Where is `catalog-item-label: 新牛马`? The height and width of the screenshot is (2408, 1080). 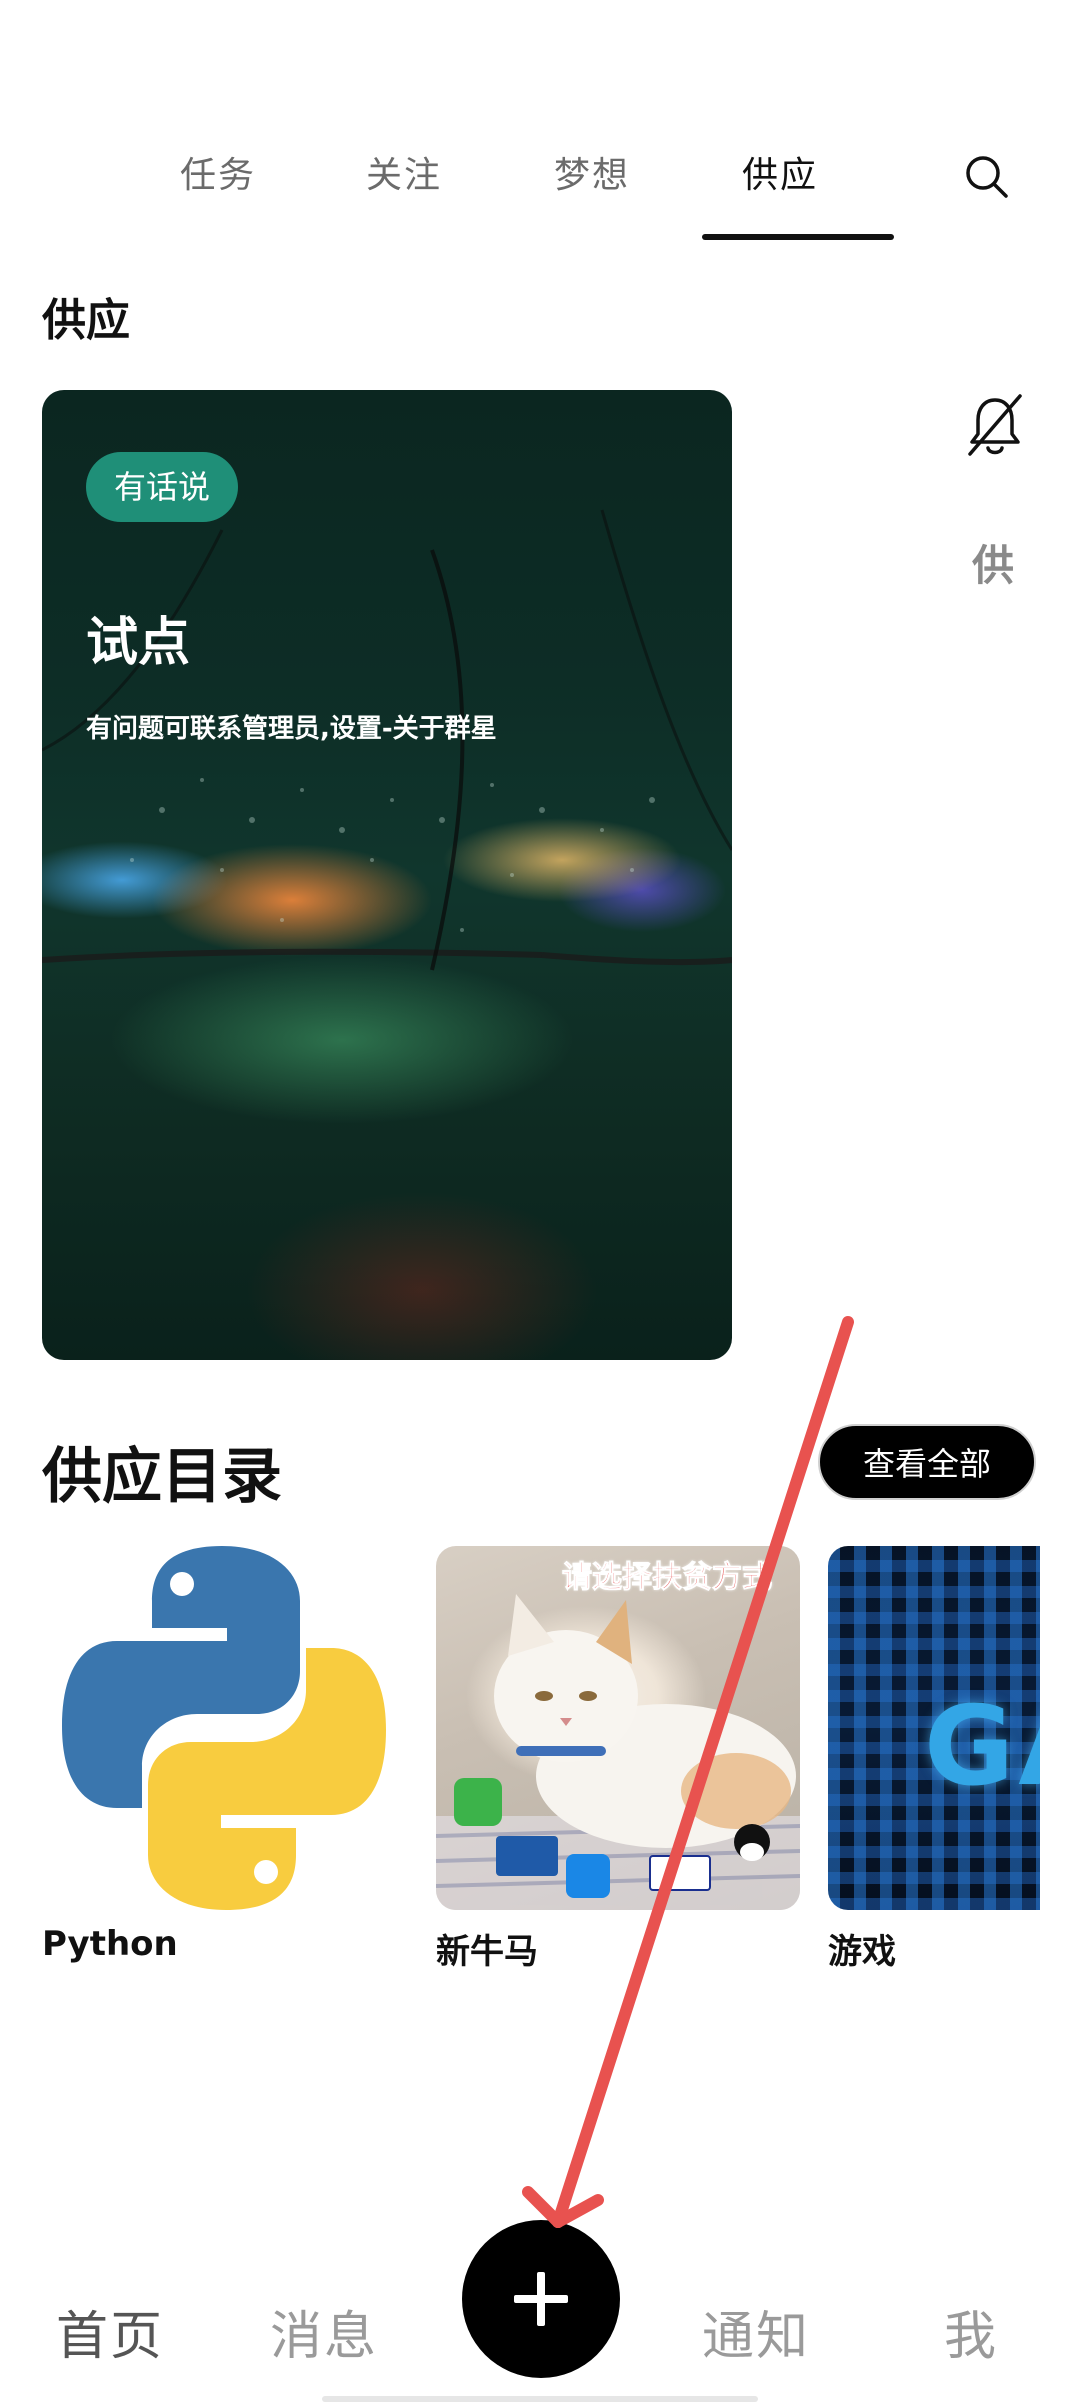
catalog-item-label: 新牛马 is located at coordinates (487, 1952).